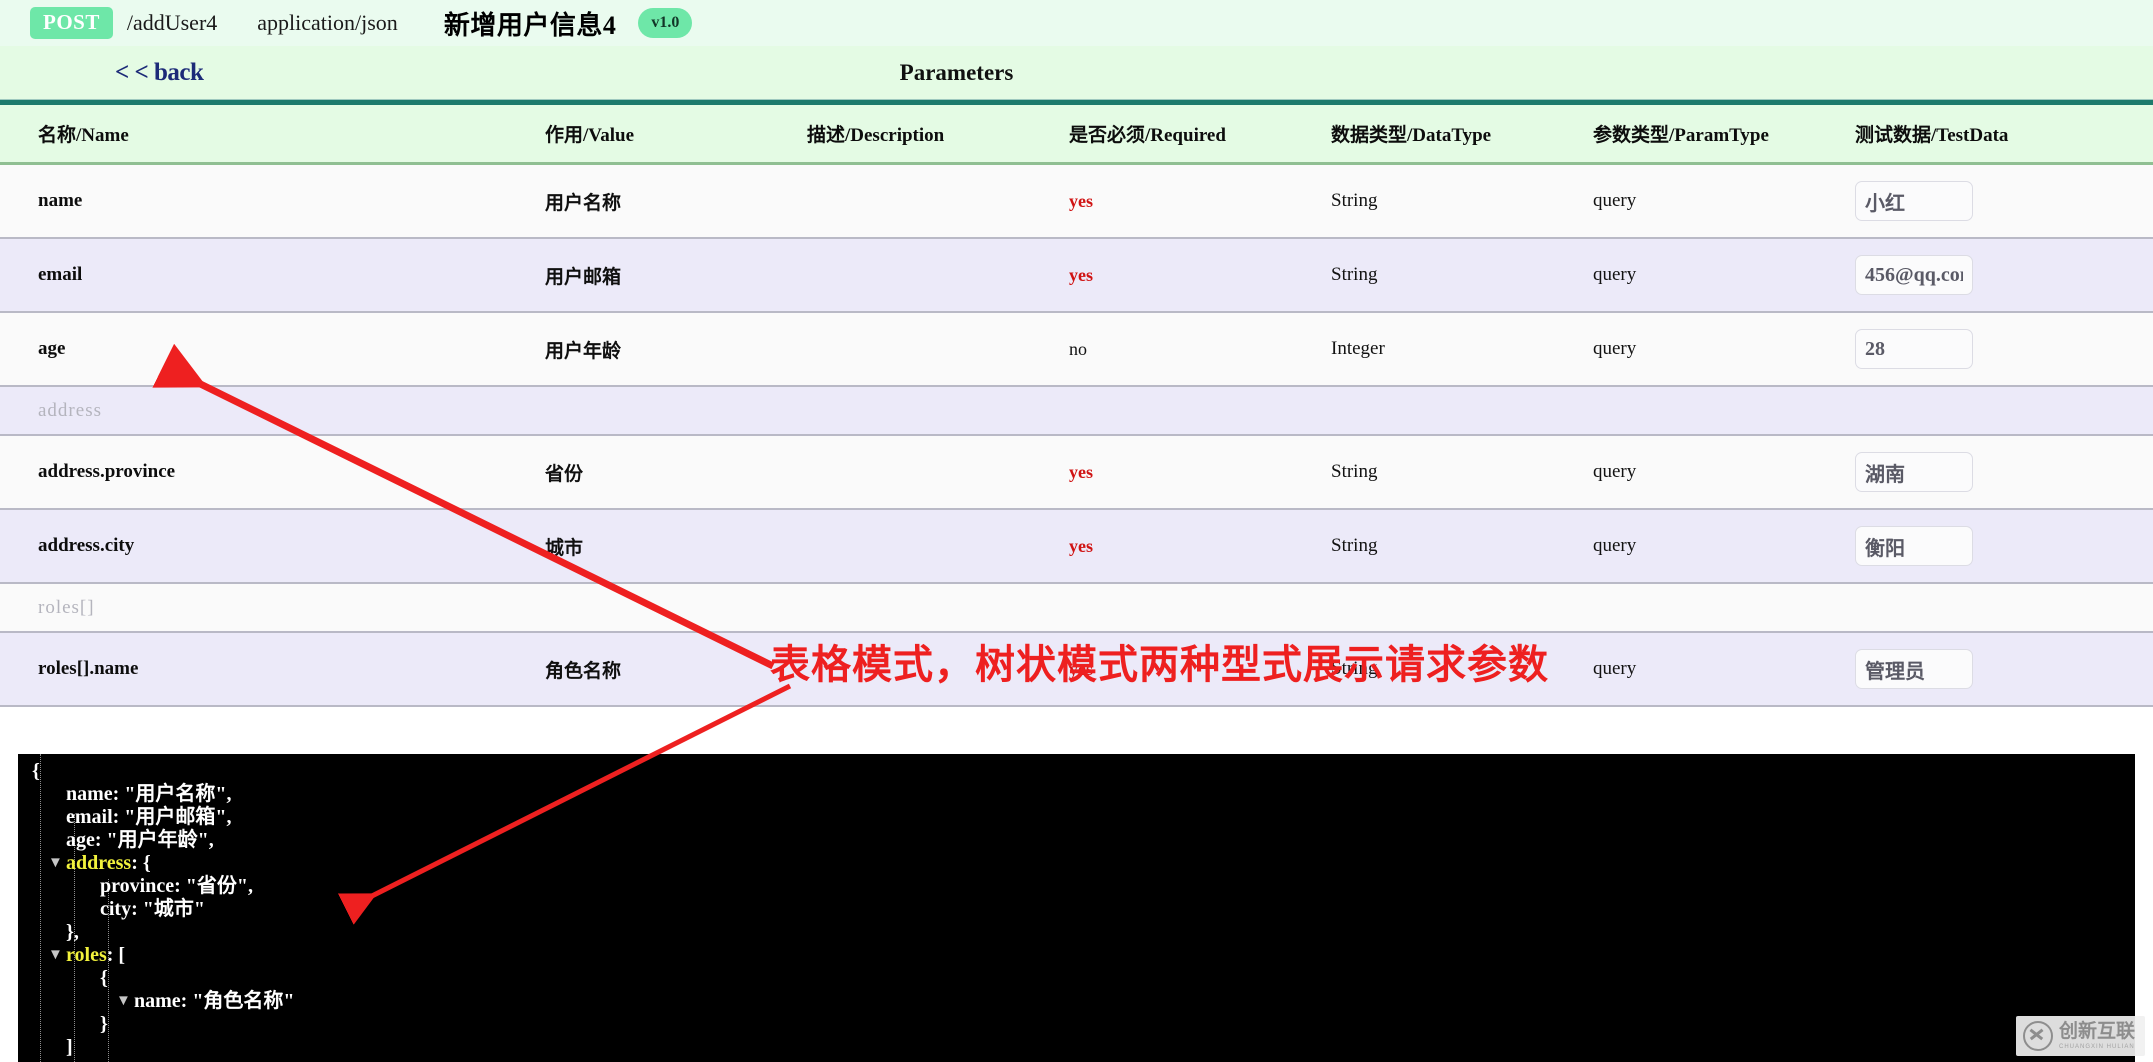 This screenshot has width=2153, height=1062. I want to click on json-tree-line: province: "省份",, so click(1076, 886).